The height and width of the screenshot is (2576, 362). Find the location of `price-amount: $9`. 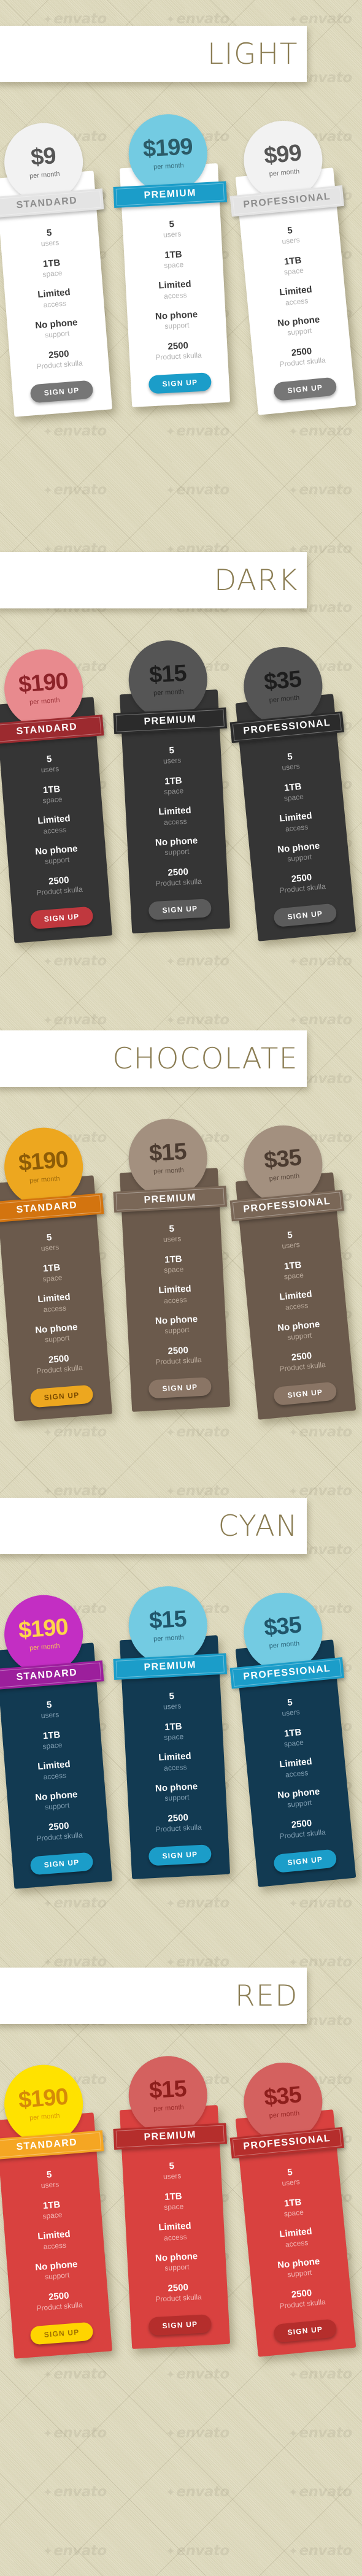

price-amount: $9 is located at coordinates (43, 157).